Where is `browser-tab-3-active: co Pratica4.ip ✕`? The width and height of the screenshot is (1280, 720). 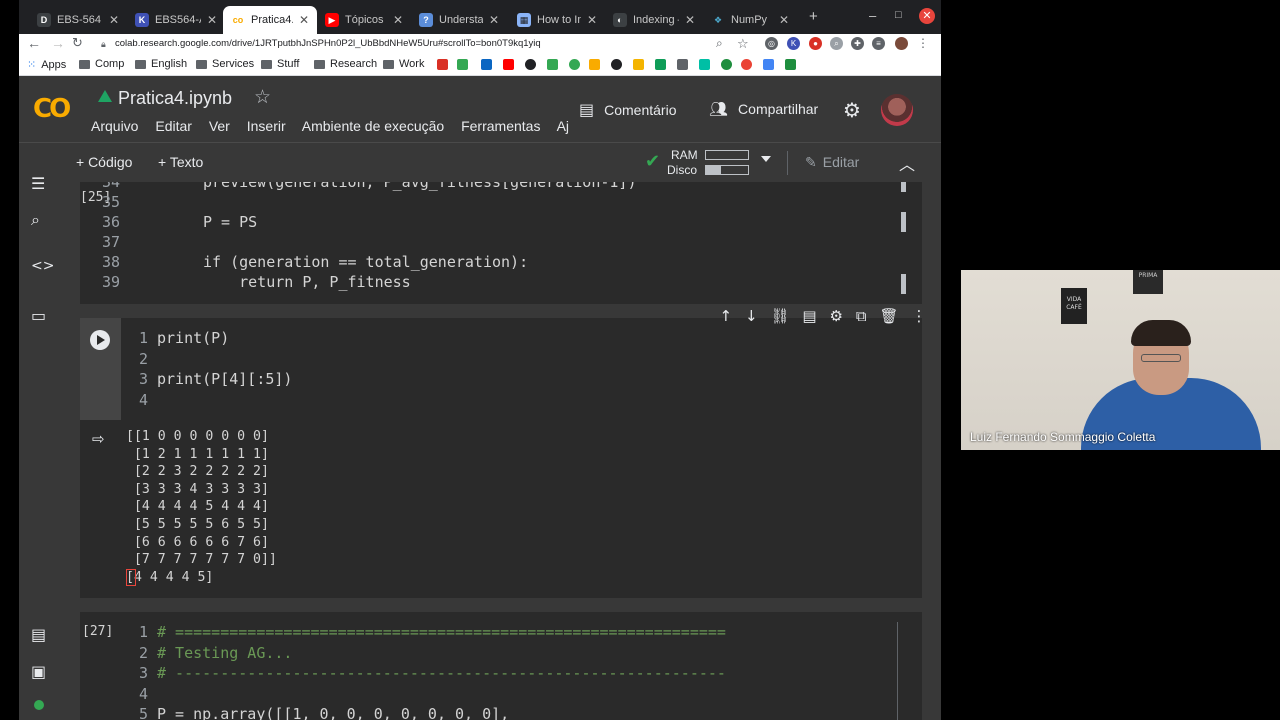 browser-tab-3-active: co Pratica4.ip ✕ is located at coordinates (270, 20).